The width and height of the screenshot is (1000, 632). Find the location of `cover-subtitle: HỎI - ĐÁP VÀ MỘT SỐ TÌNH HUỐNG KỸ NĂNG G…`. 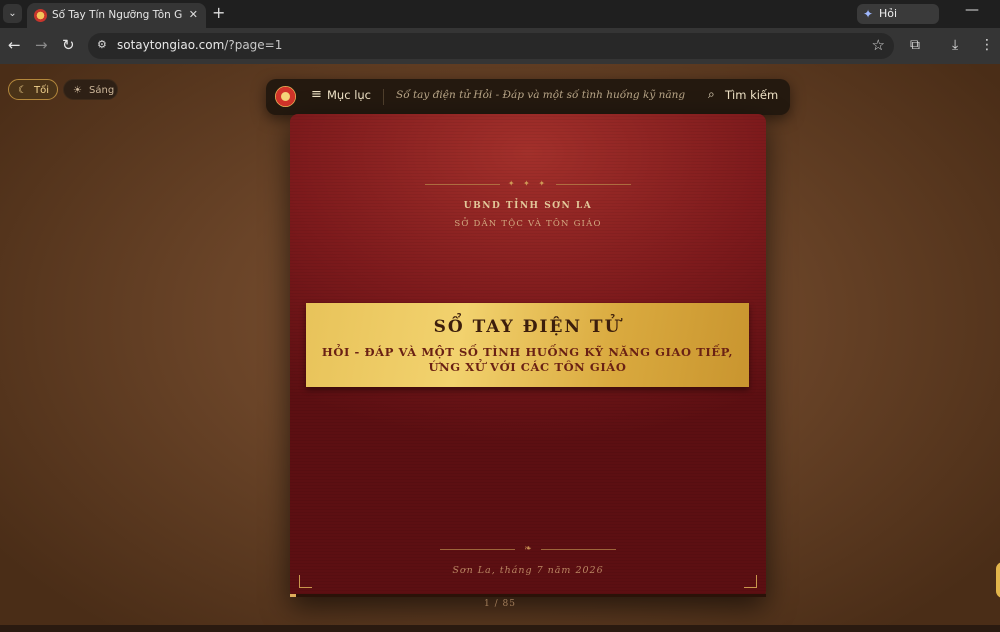

cover-subtitle: HỎI - ĐÁP VÀ MỘT SỐ TÌNH HUỐNG KỸ NĂNG G… is located at coordinates (527, 359).